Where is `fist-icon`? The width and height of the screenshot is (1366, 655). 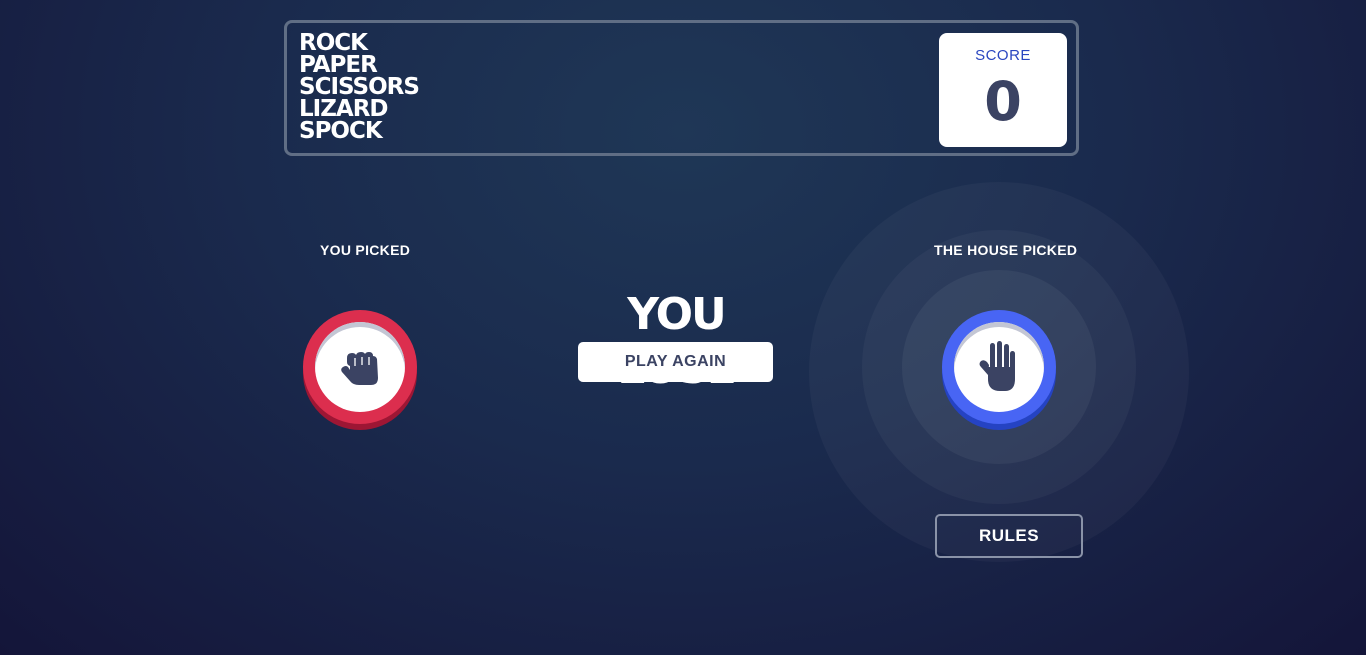
fist-icon is located at coordinates (359, 368).